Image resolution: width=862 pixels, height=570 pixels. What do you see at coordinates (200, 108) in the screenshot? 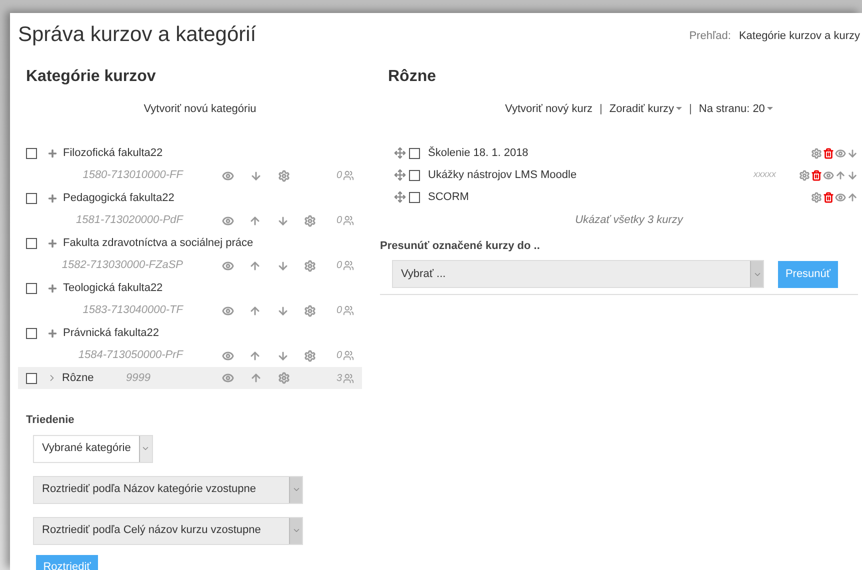
I see `create-category-link: Vytvoriť novú kategóriu` at bounding box center [200, 108].